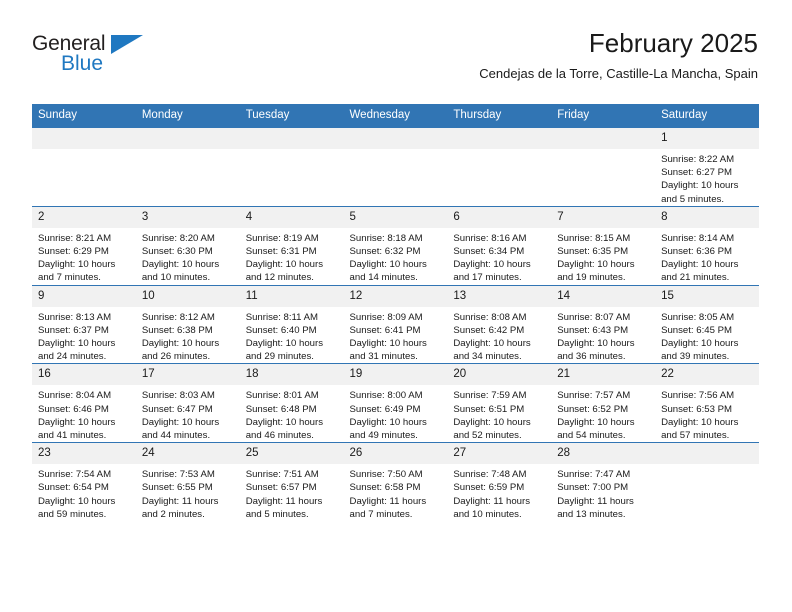 The image size is (792, 612). I want to click on day-number: 18, so click(291, 375).